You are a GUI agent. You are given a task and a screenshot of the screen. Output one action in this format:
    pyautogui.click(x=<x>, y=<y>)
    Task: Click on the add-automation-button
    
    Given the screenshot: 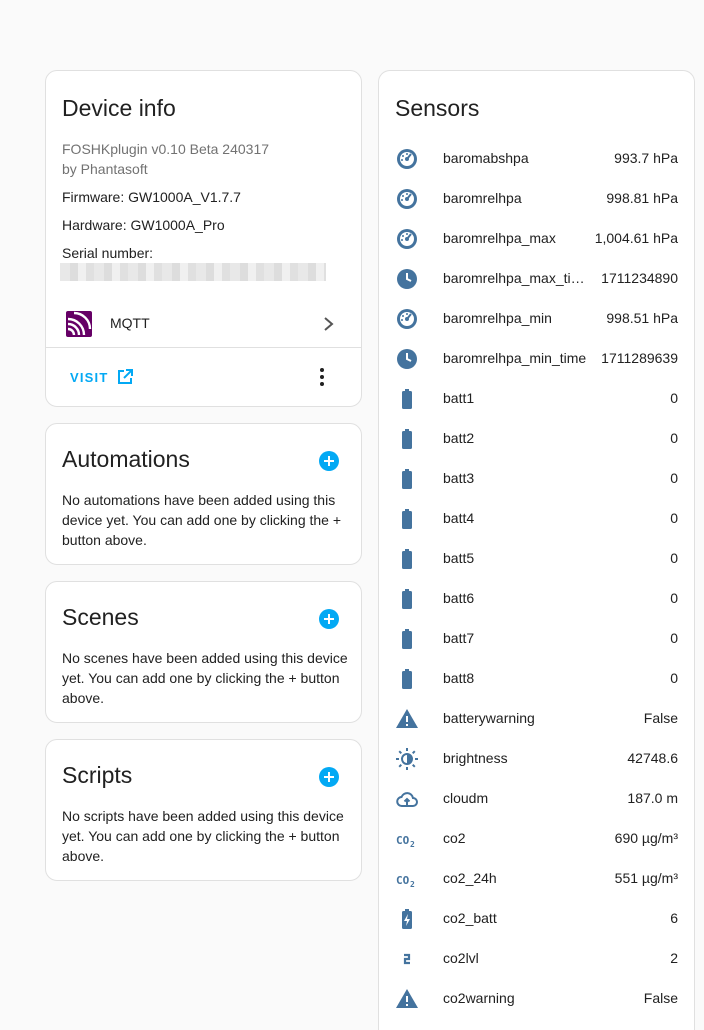 What is the action you would take?
    pyautogui.click(x=329, y=461)
    